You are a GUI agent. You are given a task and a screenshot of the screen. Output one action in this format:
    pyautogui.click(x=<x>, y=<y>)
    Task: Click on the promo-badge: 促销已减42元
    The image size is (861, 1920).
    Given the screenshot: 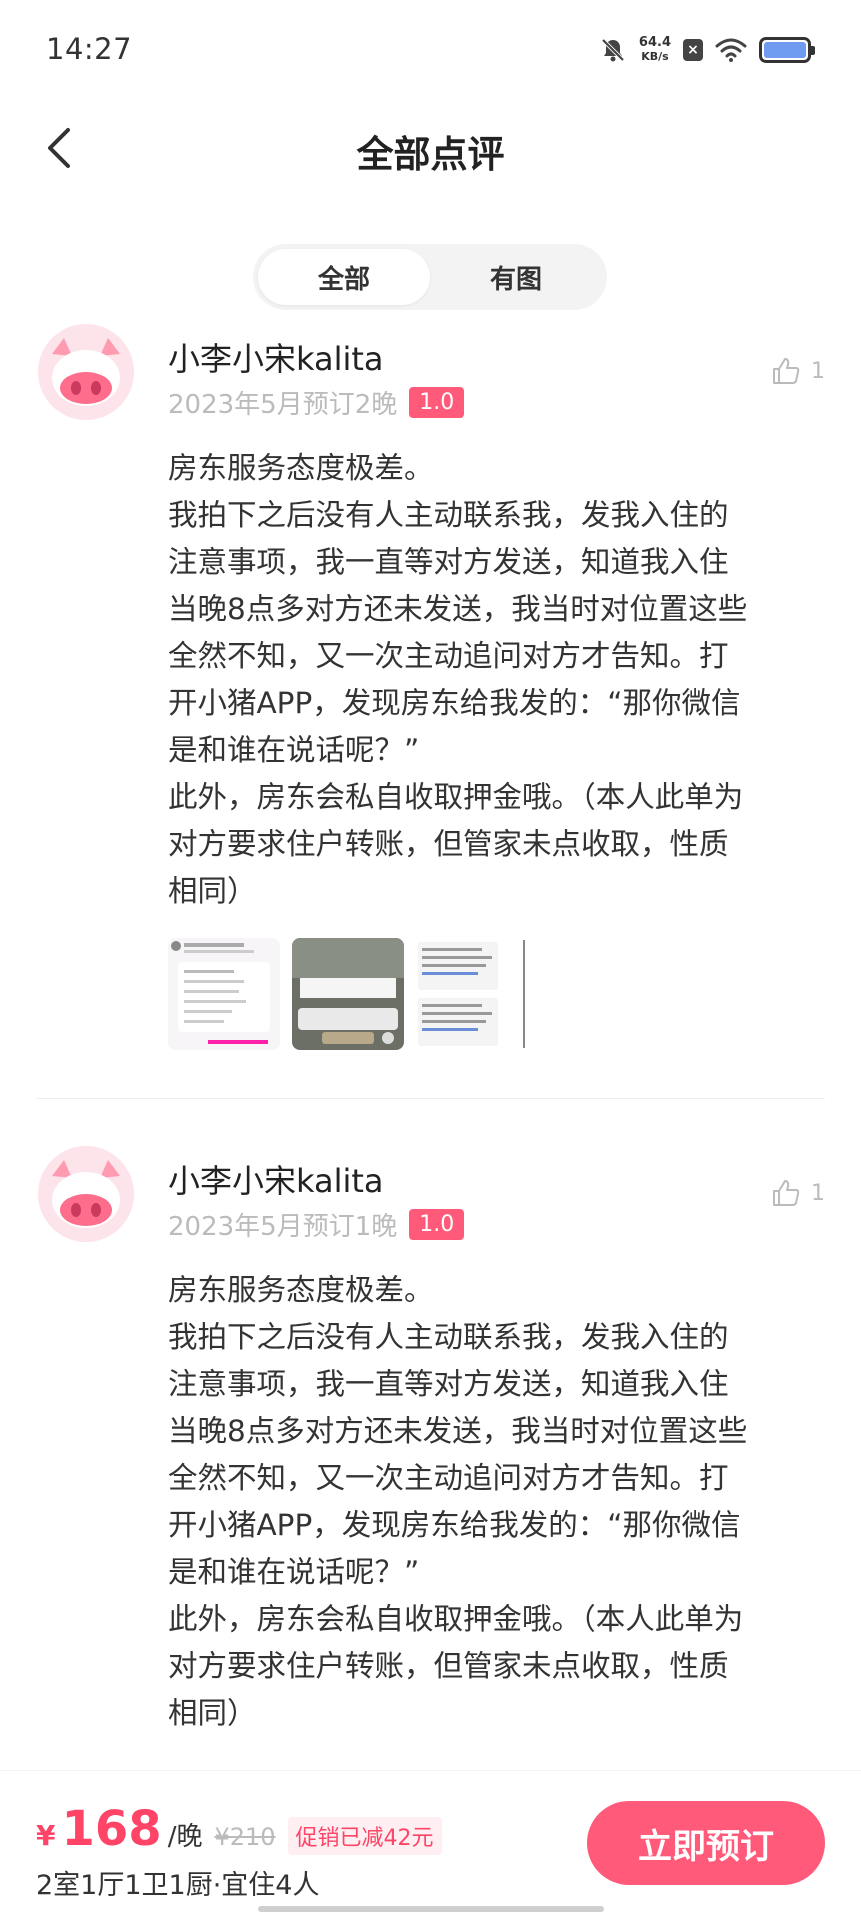 What is the action you would take?
    pyautogui.click(x=364, y=1836)
    